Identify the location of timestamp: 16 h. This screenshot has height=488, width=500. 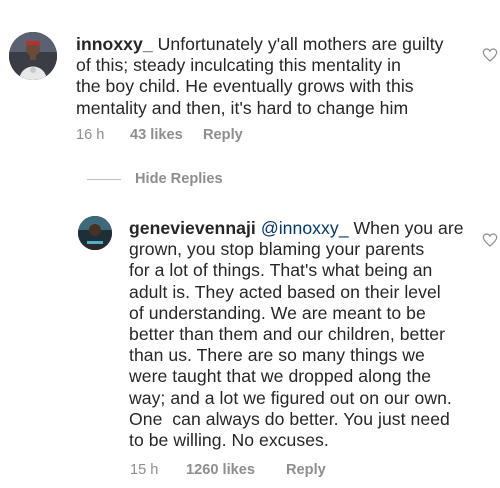
(90, 135).